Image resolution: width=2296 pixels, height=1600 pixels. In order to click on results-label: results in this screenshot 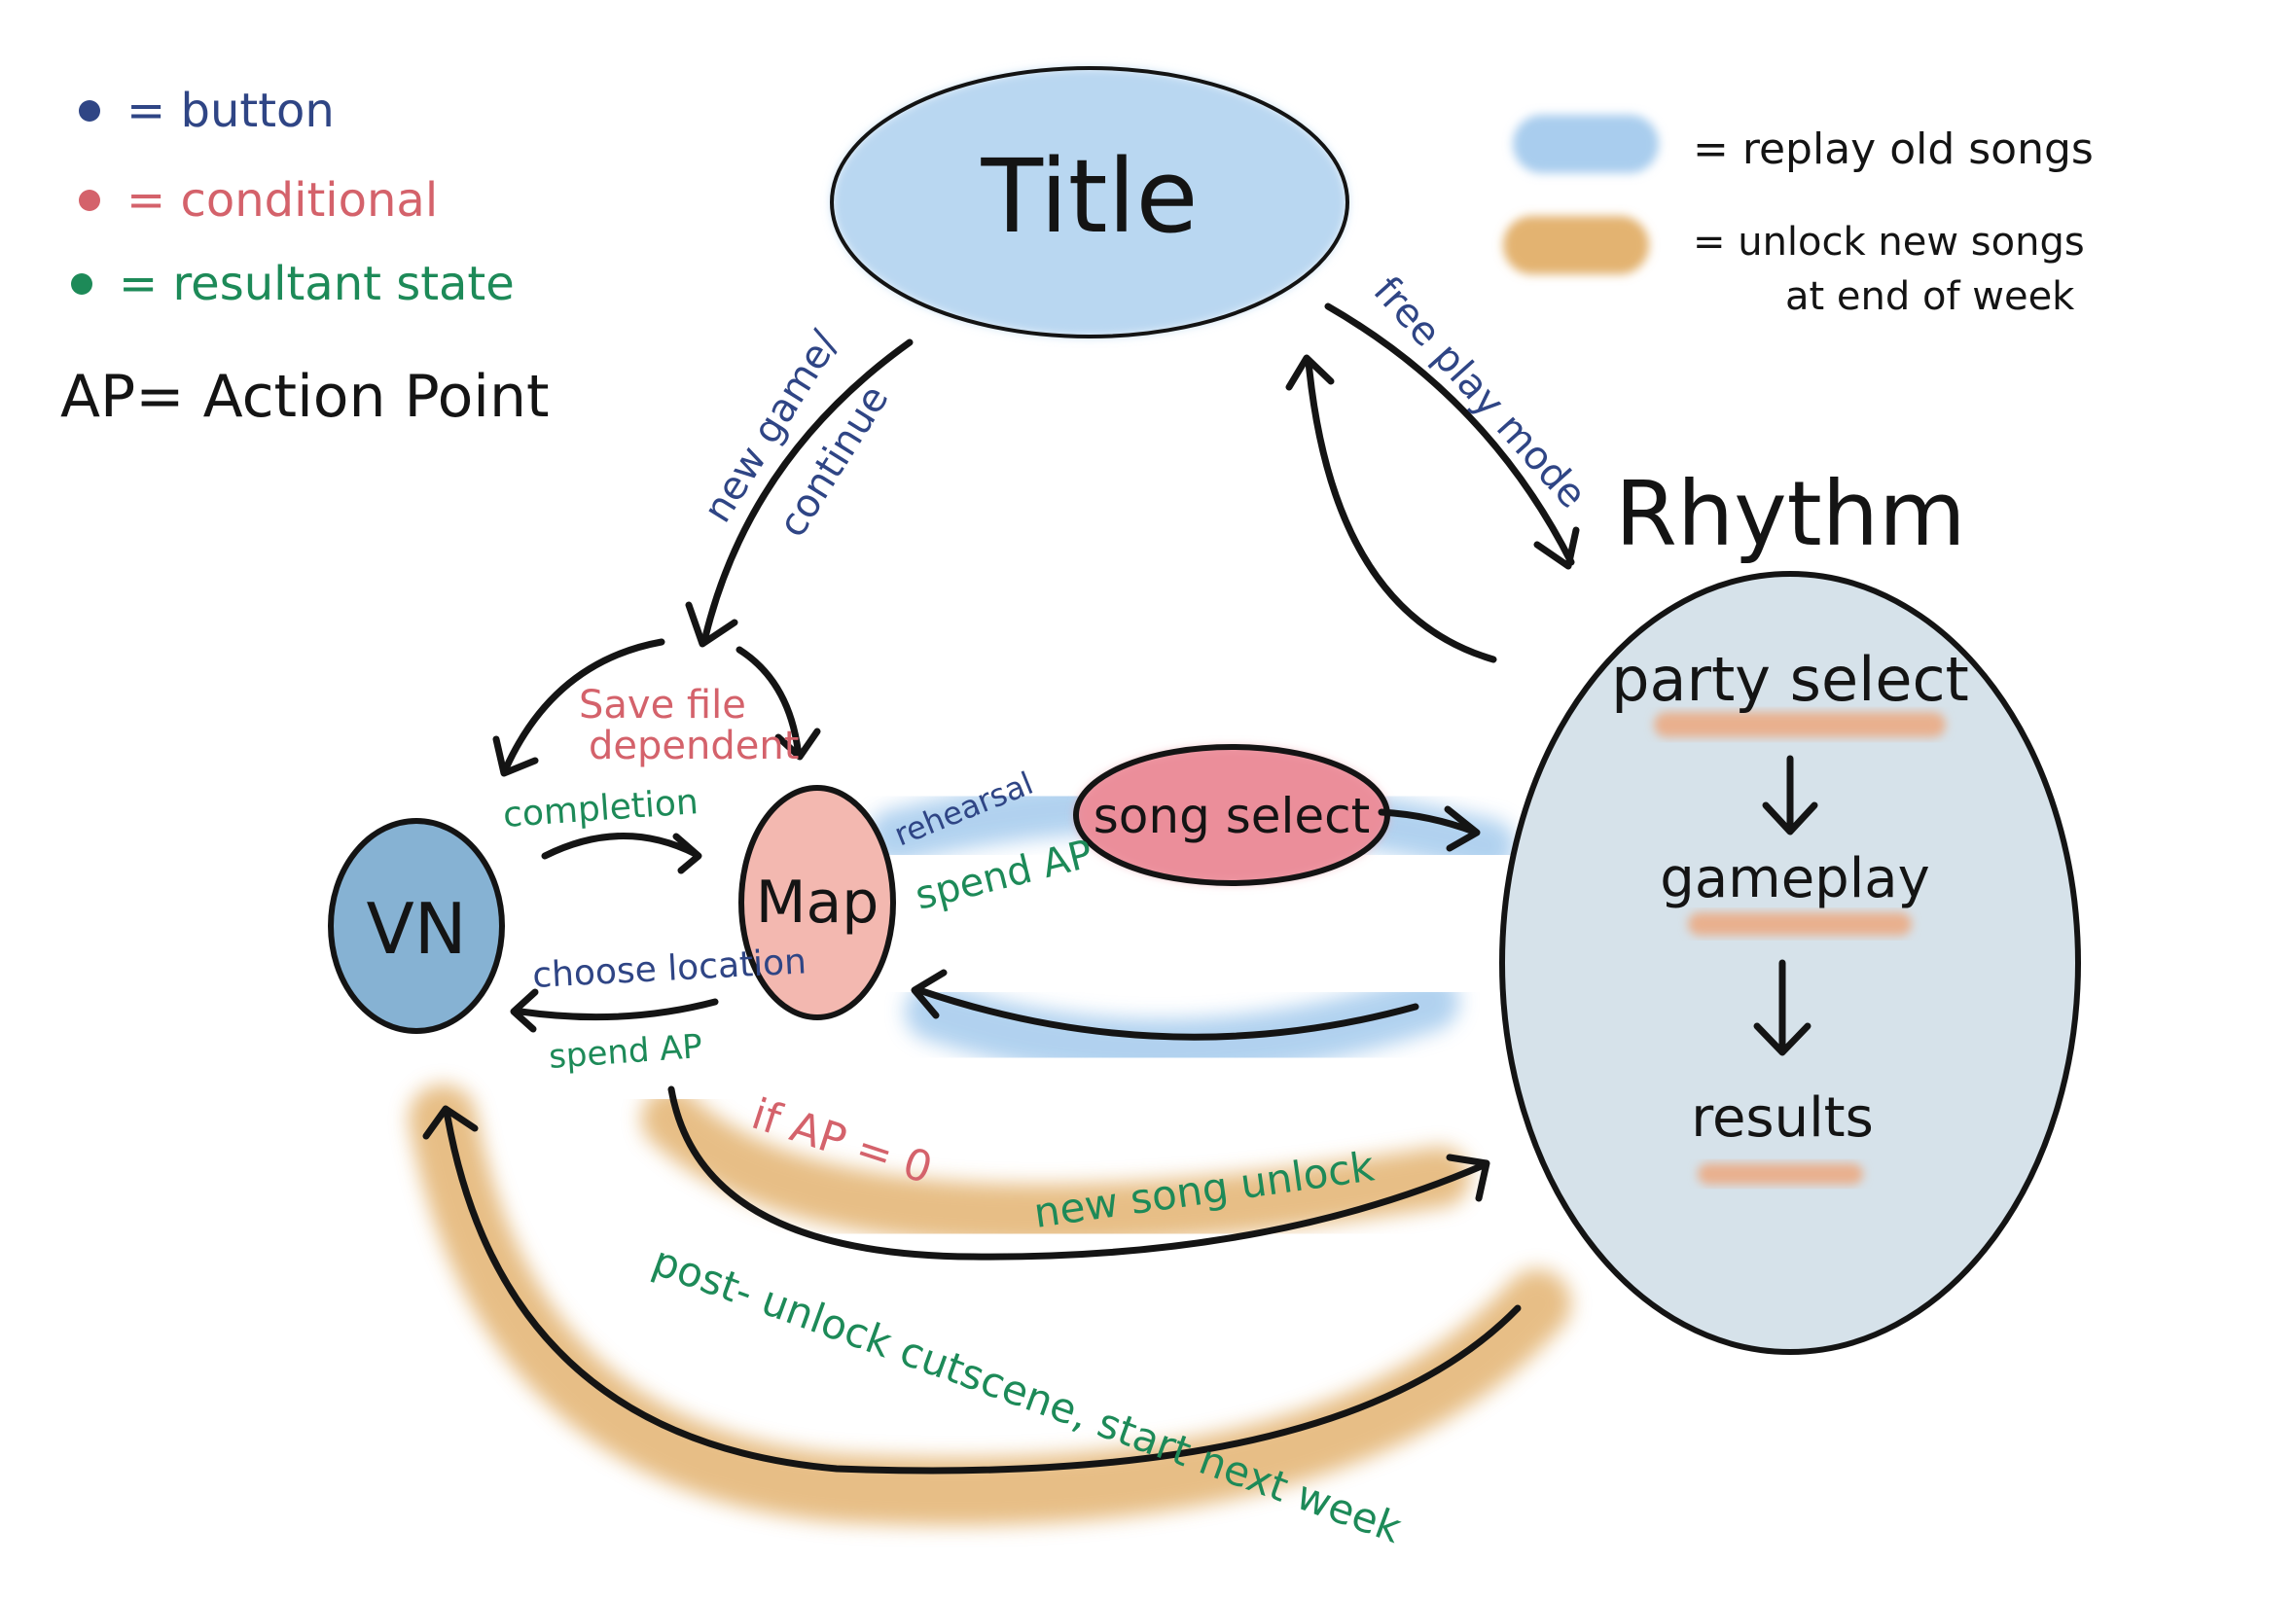, I will do `click(1782, 1118)`.